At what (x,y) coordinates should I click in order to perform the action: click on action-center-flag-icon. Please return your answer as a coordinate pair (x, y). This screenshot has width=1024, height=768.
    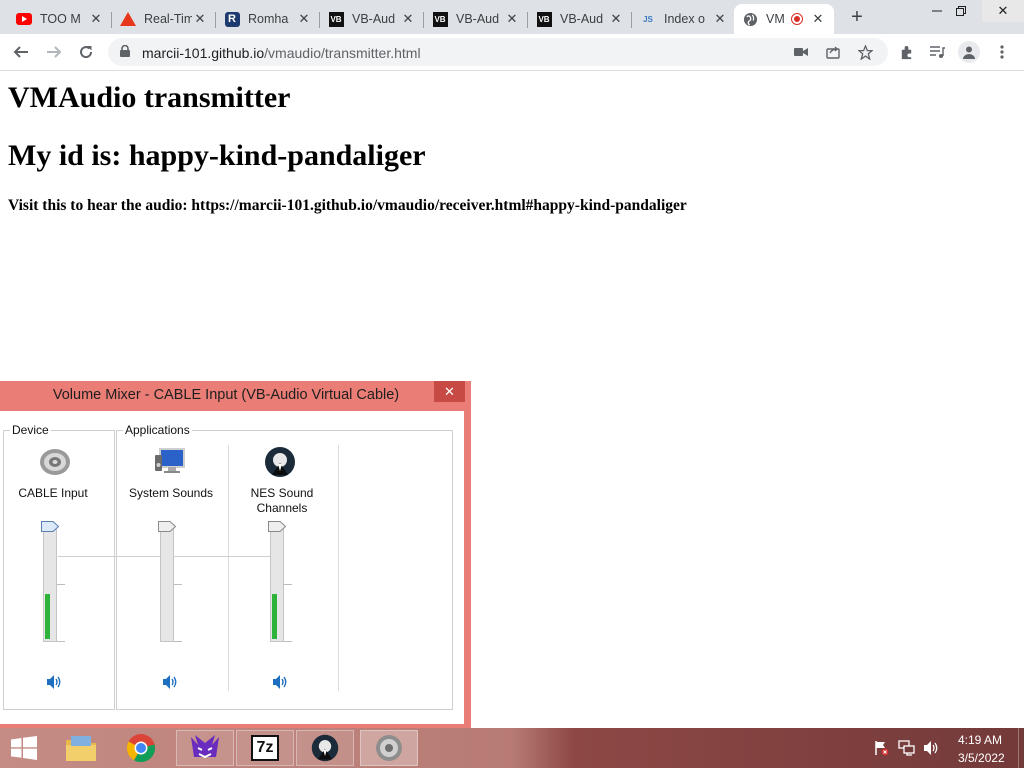
    Looking at the image, I should click on (881, 748).